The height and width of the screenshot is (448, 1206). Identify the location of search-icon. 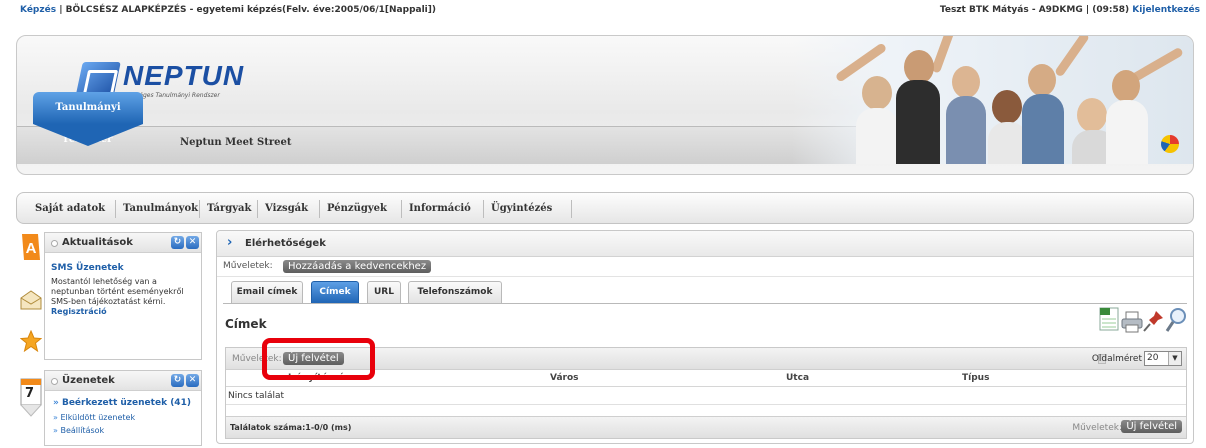
(1176, 321).